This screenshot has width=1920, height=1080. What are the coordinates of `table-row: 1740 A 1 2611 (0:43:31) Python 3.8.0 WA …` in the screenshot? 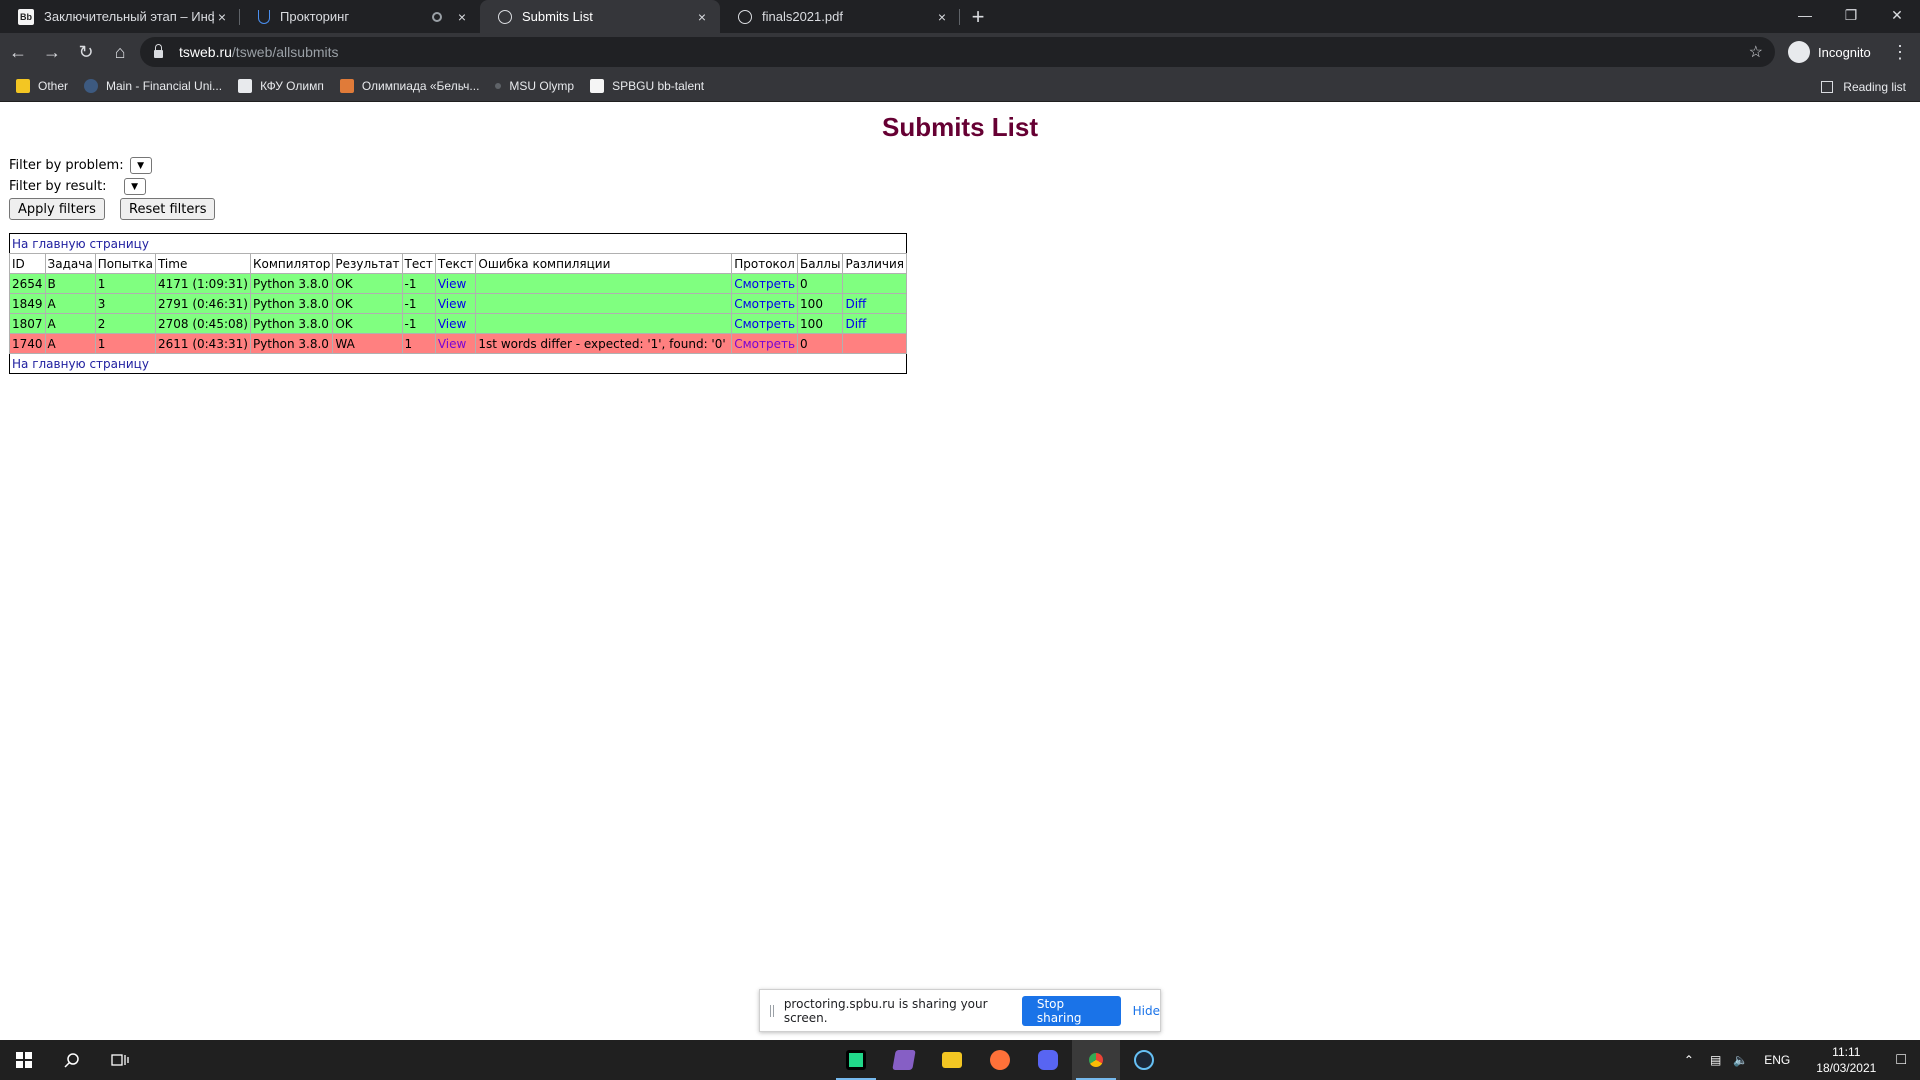 It's located at (458, 343).